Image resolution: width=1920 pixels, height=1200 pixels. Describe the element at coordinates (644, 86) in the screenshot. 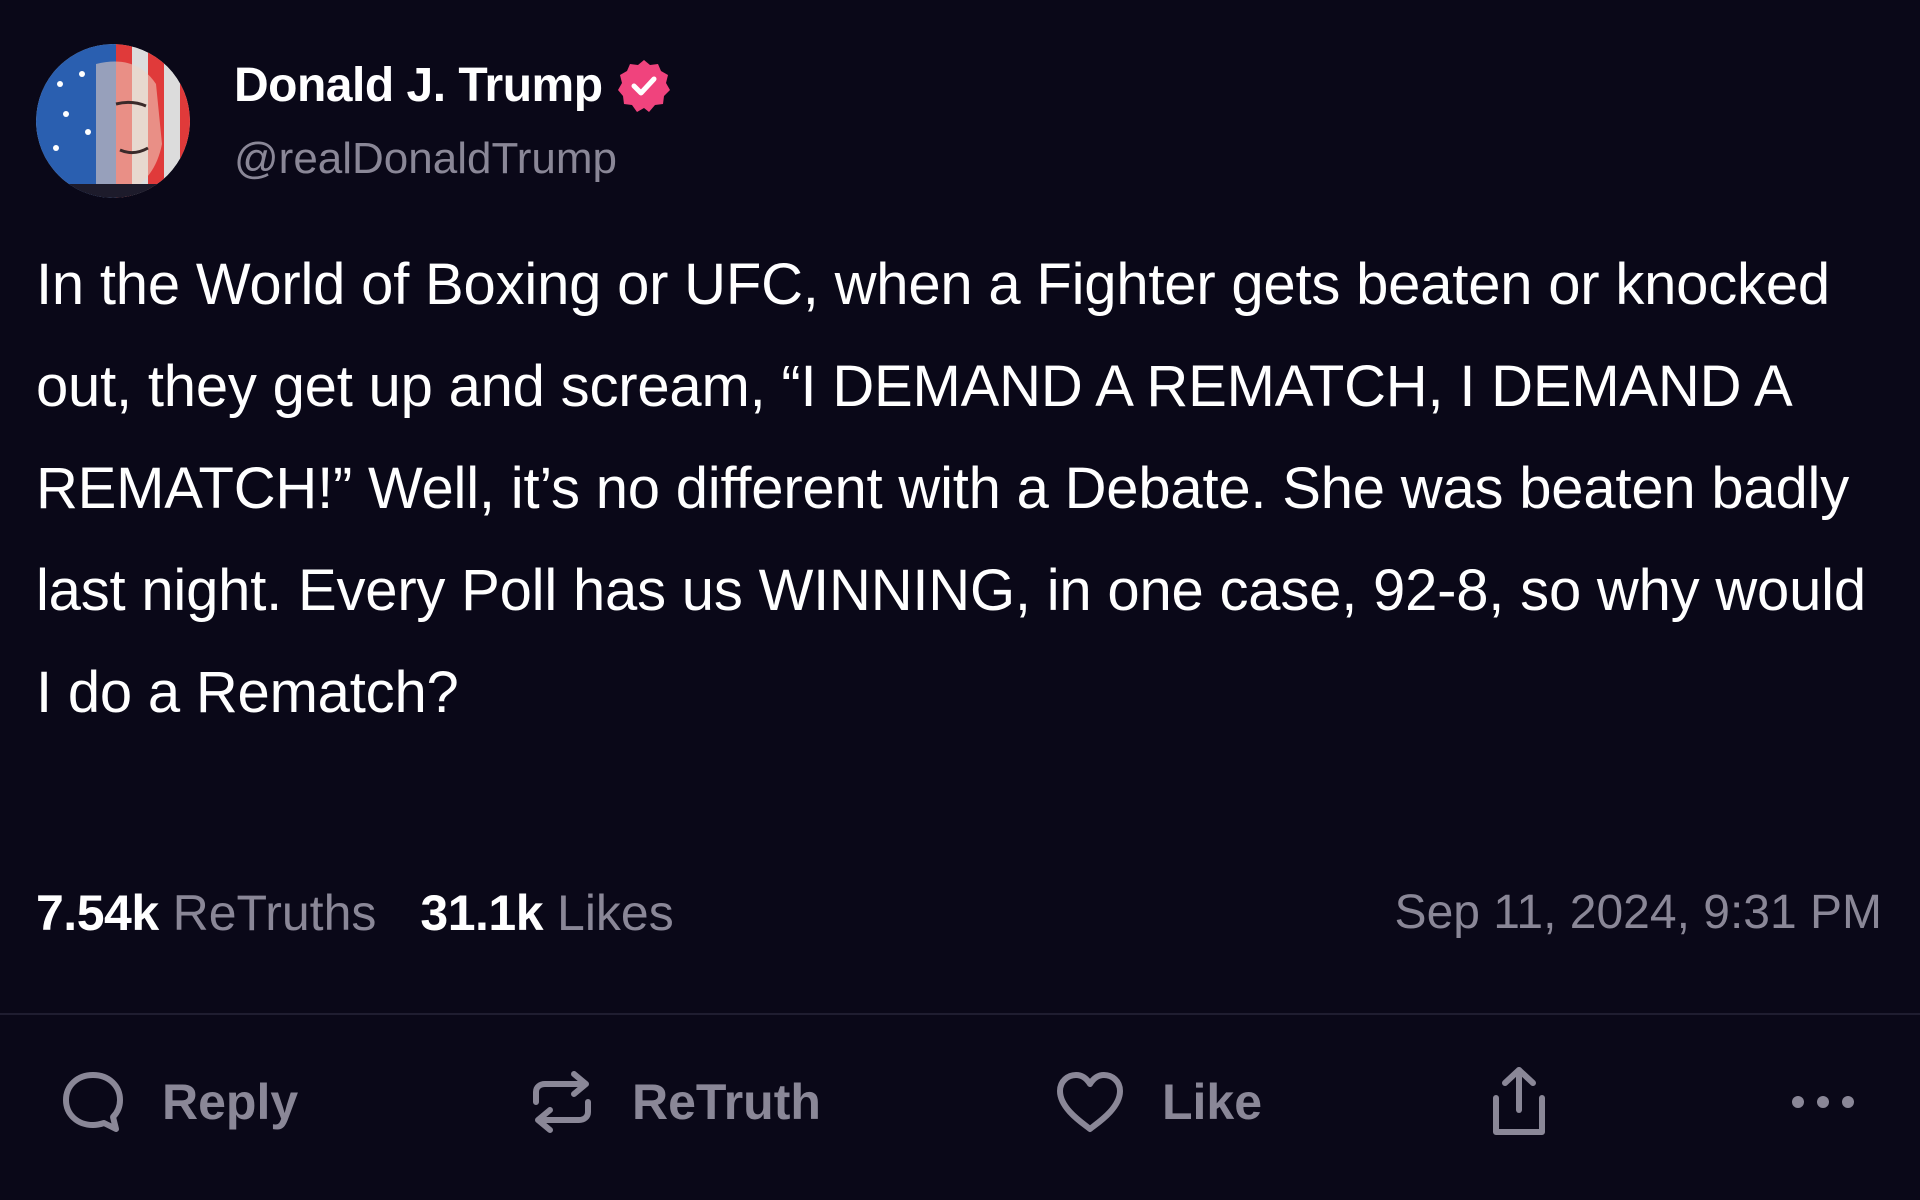

I see `verified-badge-icon` at that location.